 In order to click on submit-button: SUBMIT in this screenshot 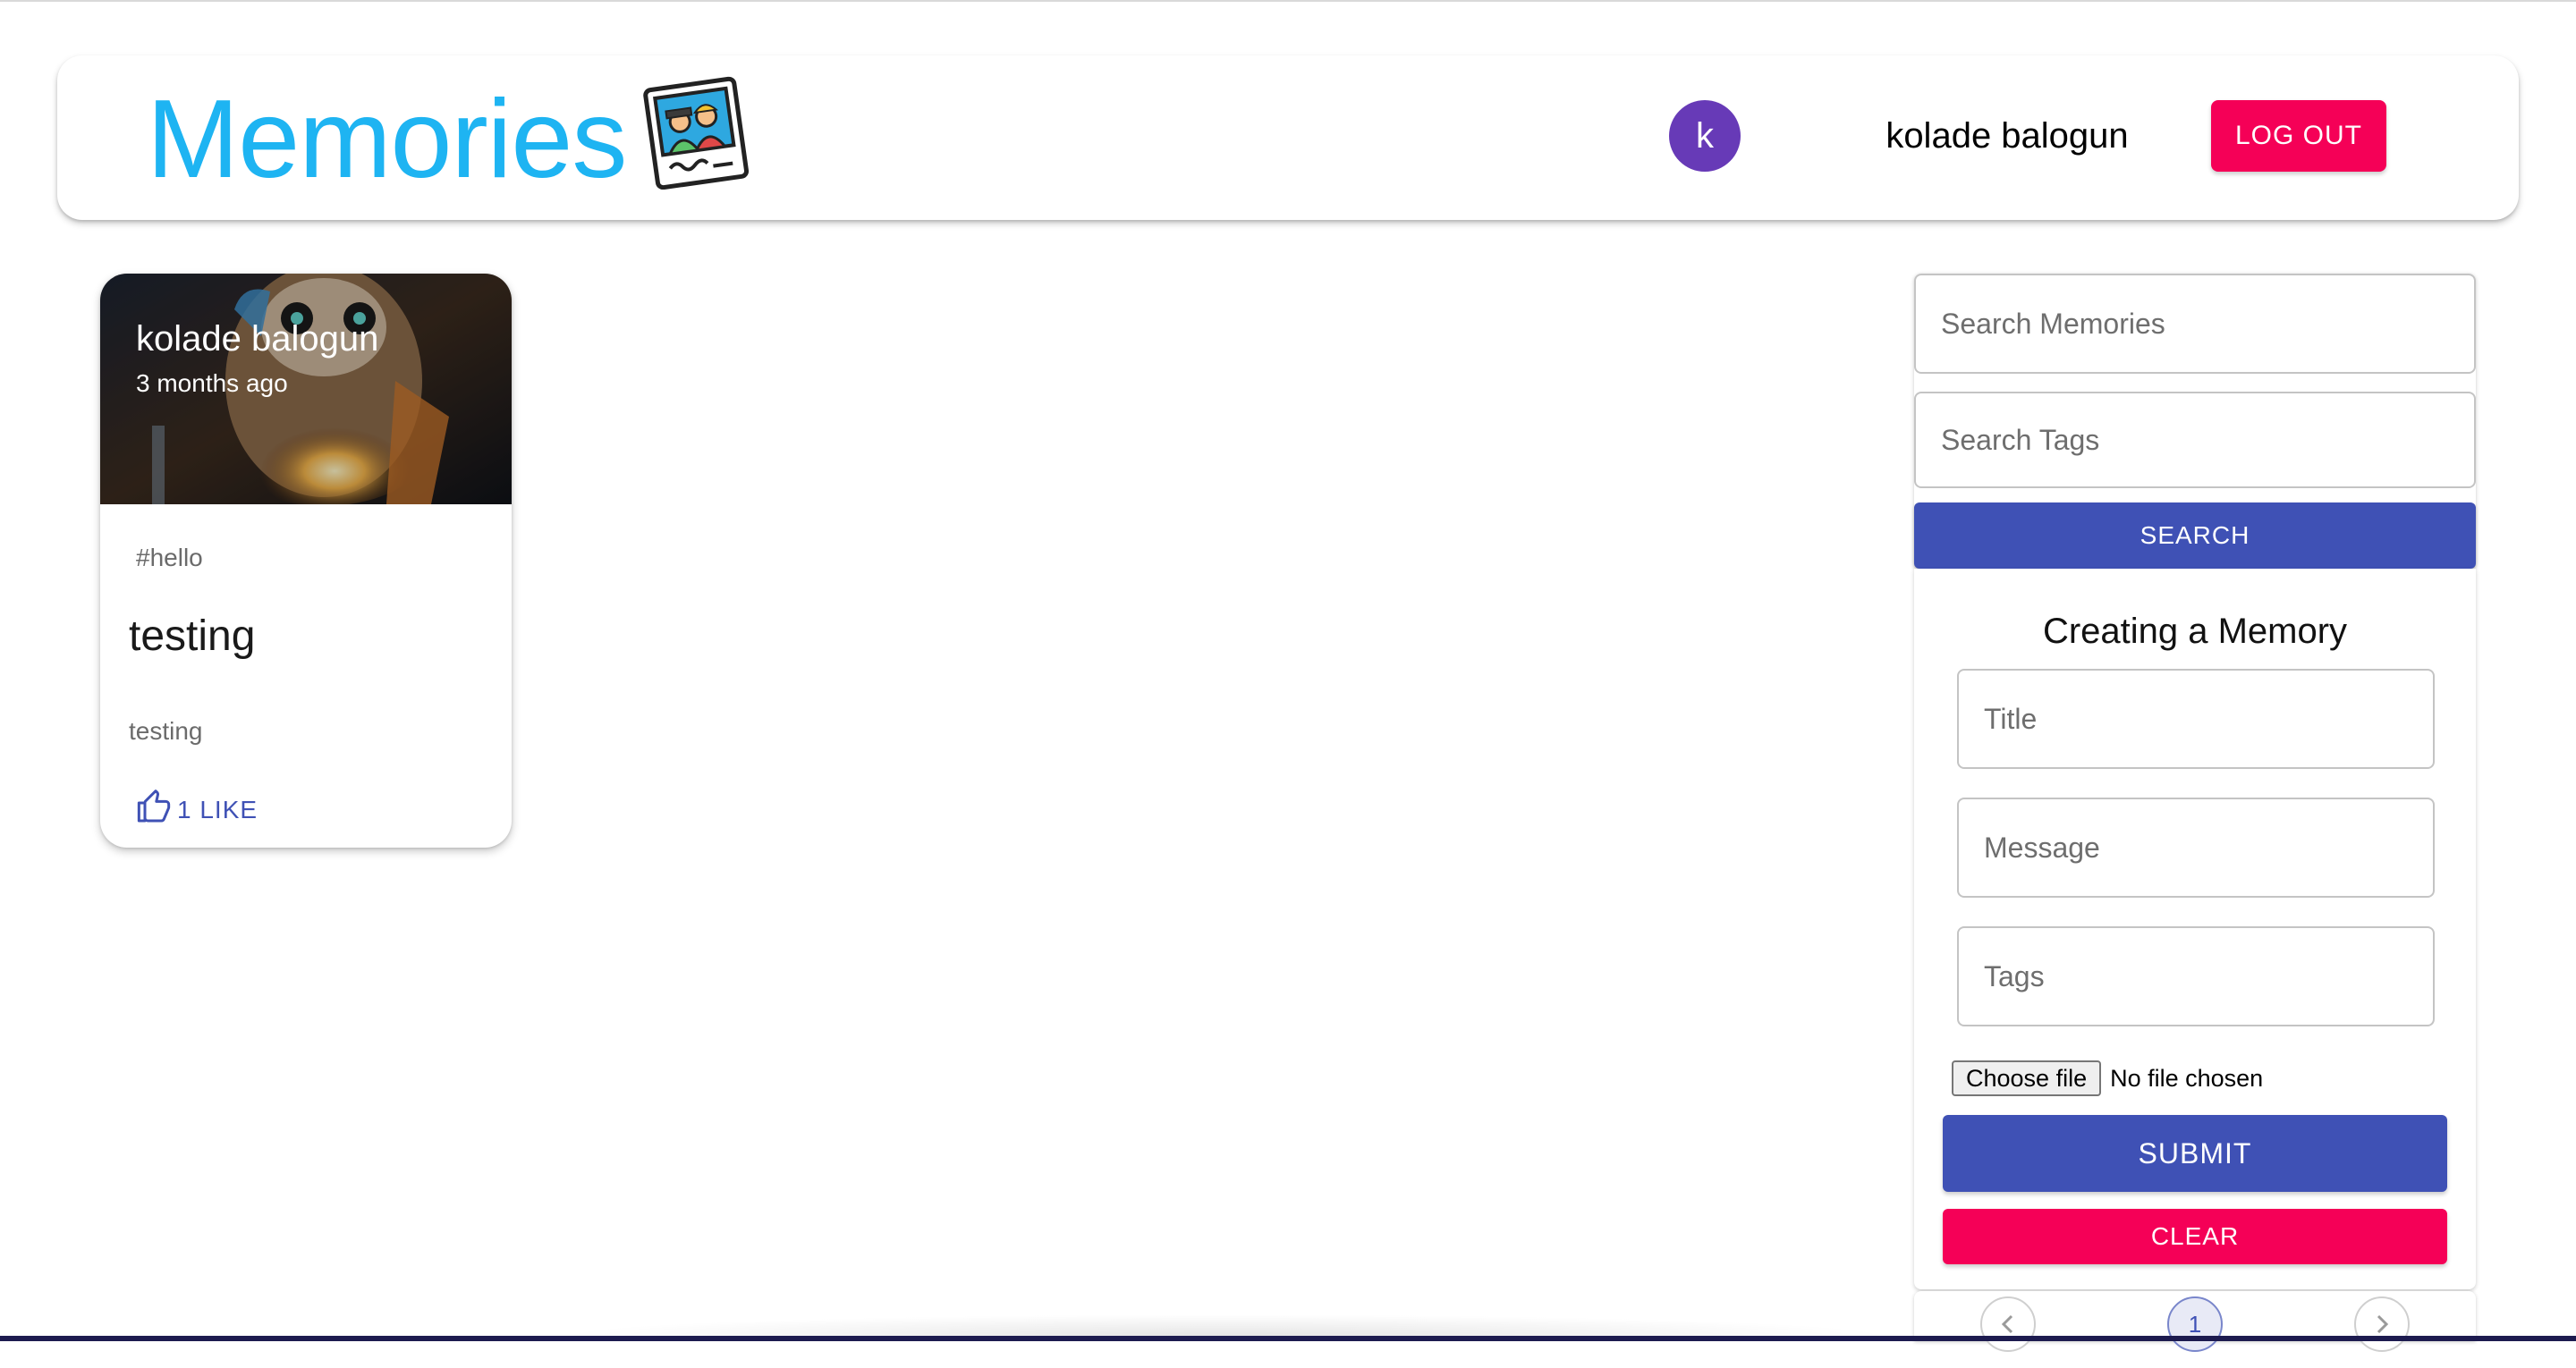, I will do `click(2195, 1153)`.